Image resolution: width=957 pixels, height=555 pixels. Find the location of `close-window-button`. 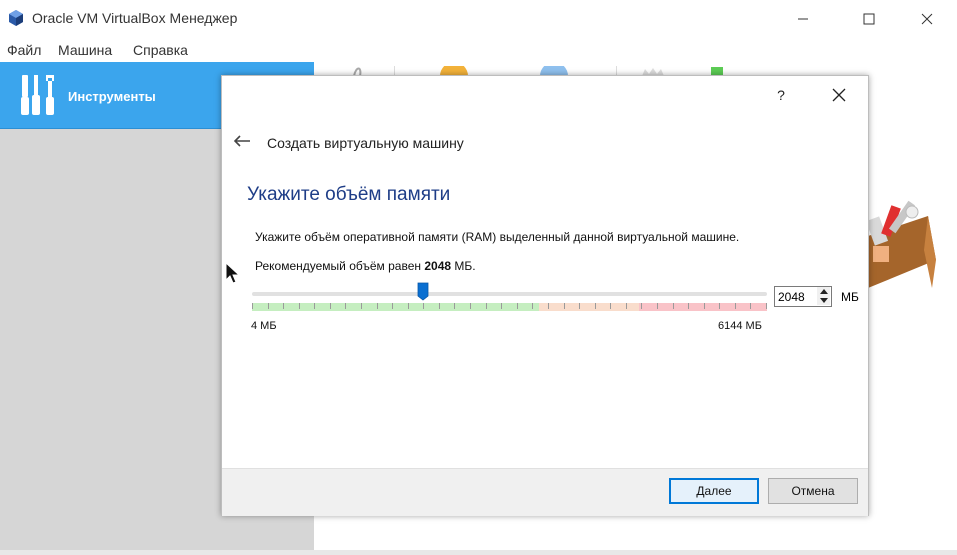

close-window-button is located at coordinates (927, 19).